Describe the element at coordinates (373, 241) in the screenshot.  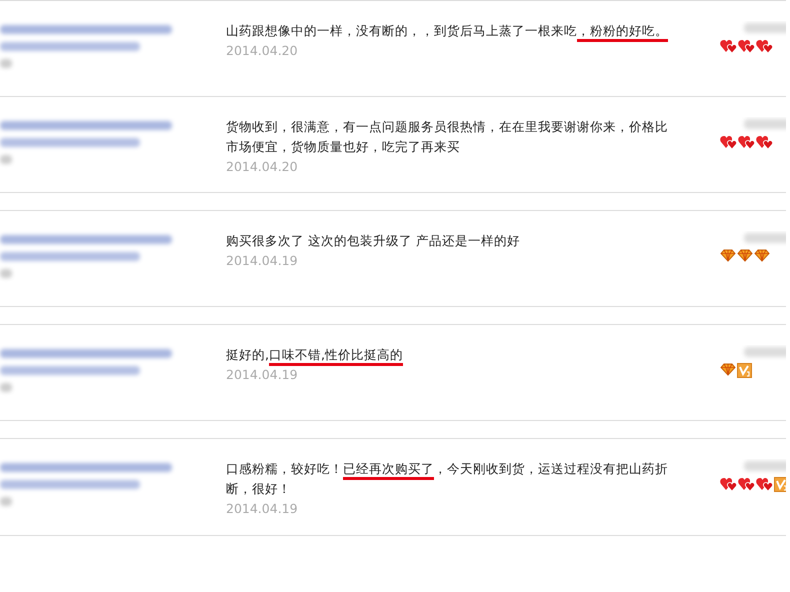
I see `review-text: 购买很多次了 这次的包装升级了 产品还是一样的好` at that location.